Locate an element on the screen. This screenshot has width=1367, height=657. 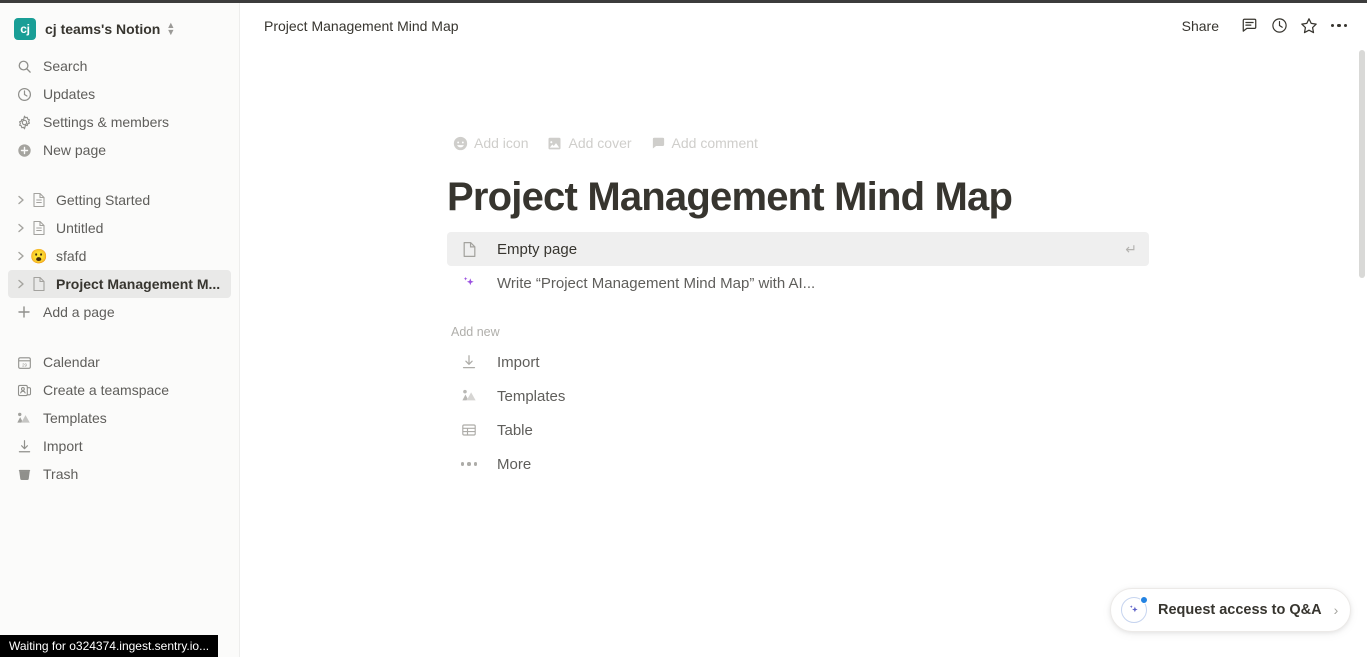
smiley-icon is located at coordinates (460, 143).